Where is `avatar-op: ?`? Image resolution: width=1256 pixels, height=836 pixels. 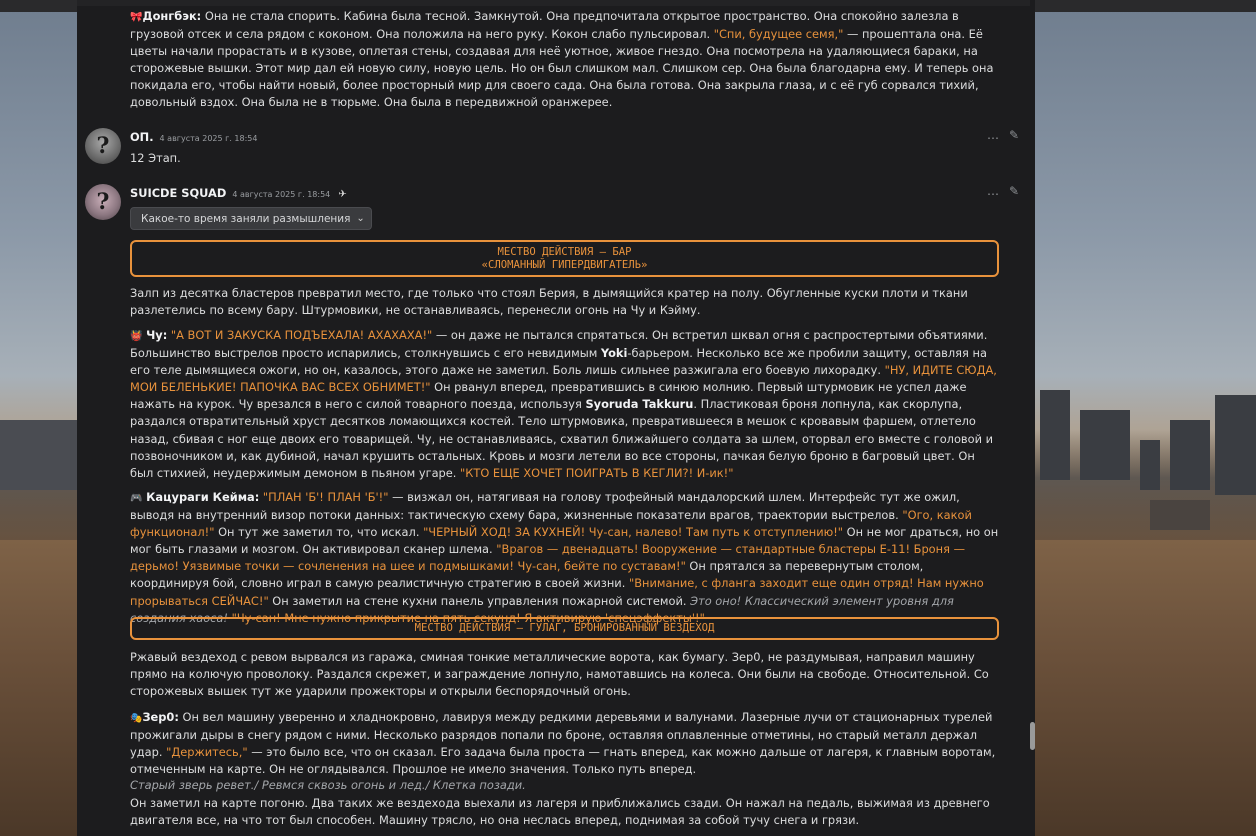
avatar-op: ? is located at coordinates (103, 146).